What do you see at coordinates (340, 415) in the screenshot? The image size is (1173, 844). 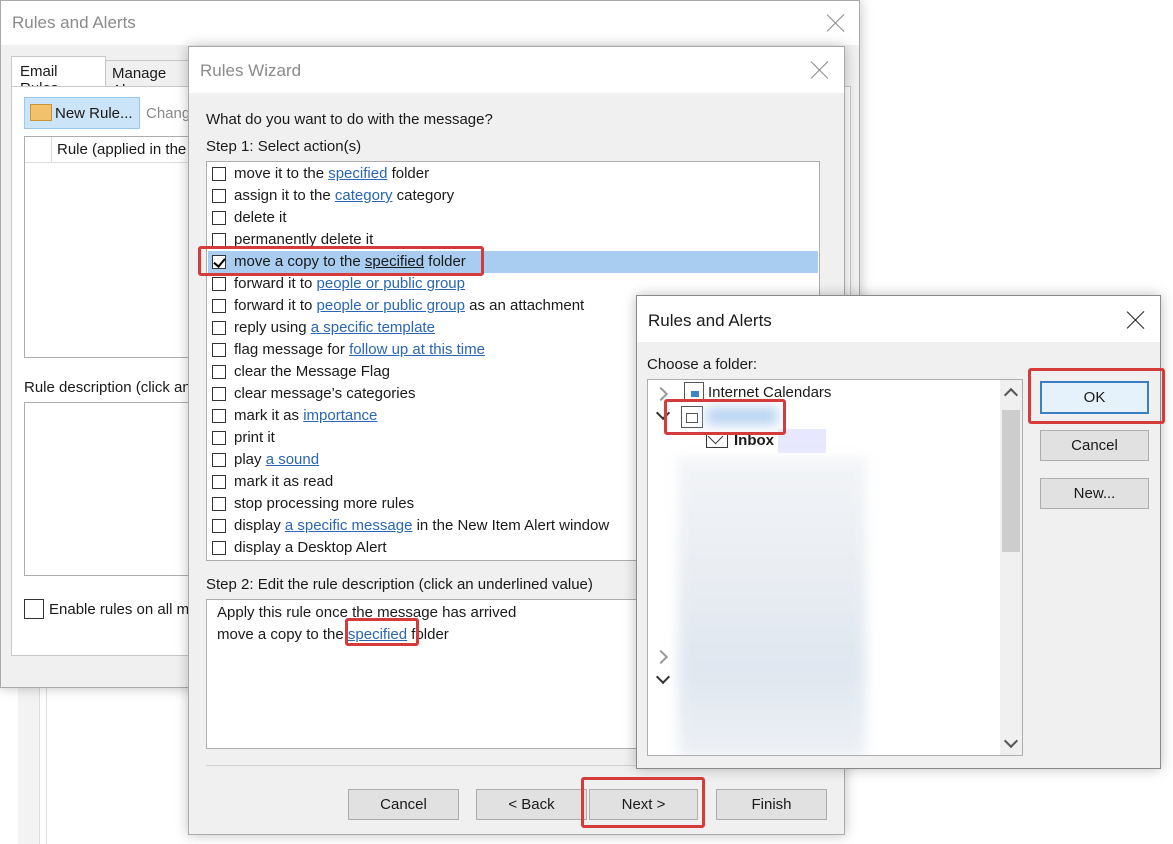 I see `action-link: importance` at bounding box center [340, 415].